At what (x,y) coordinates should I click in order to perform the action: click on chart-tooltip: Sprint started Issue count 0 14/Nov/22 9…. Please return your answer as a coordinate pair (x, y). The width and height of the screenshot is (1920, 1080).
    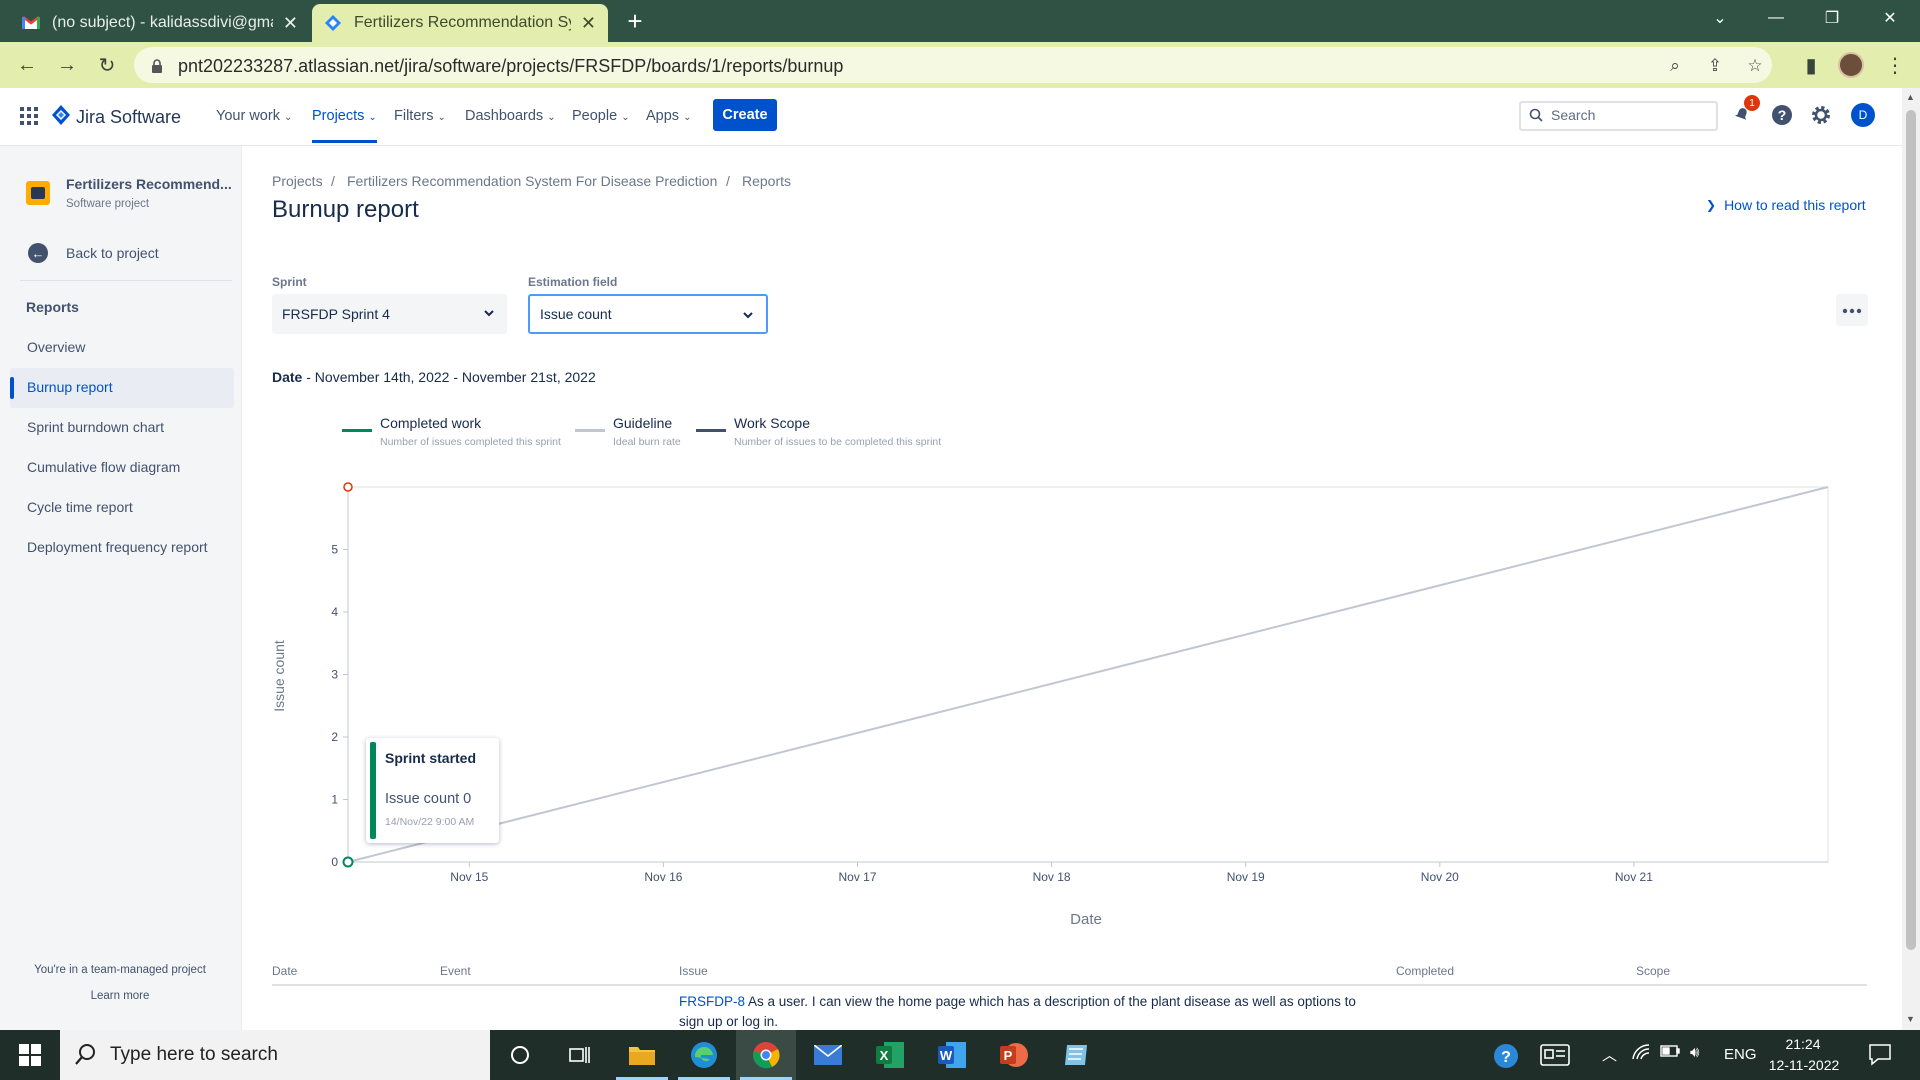
    Looking at the image, I should click on (432, 790).